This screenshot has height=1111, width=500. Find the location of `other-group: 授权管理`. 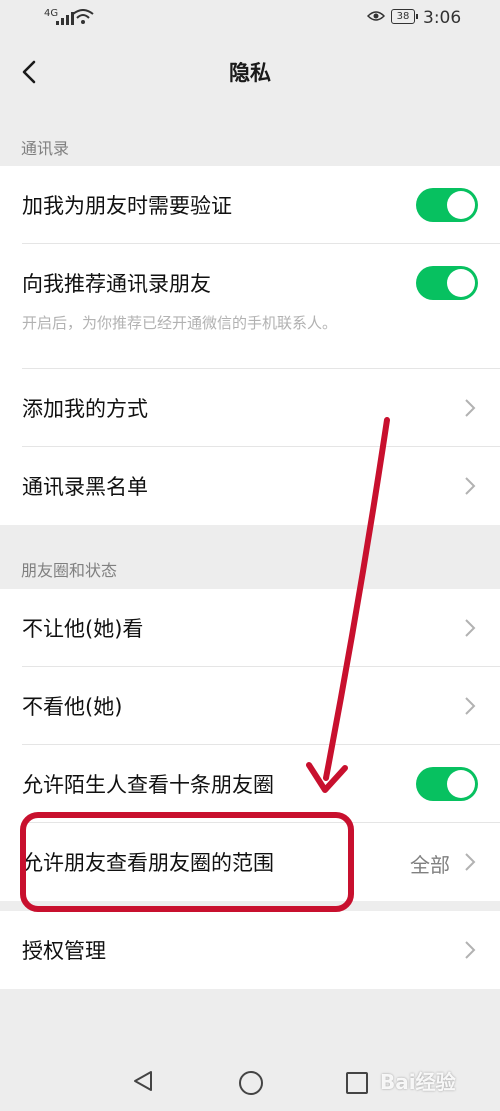

other-group: 授权管理 is located at coordinates (250, 950).